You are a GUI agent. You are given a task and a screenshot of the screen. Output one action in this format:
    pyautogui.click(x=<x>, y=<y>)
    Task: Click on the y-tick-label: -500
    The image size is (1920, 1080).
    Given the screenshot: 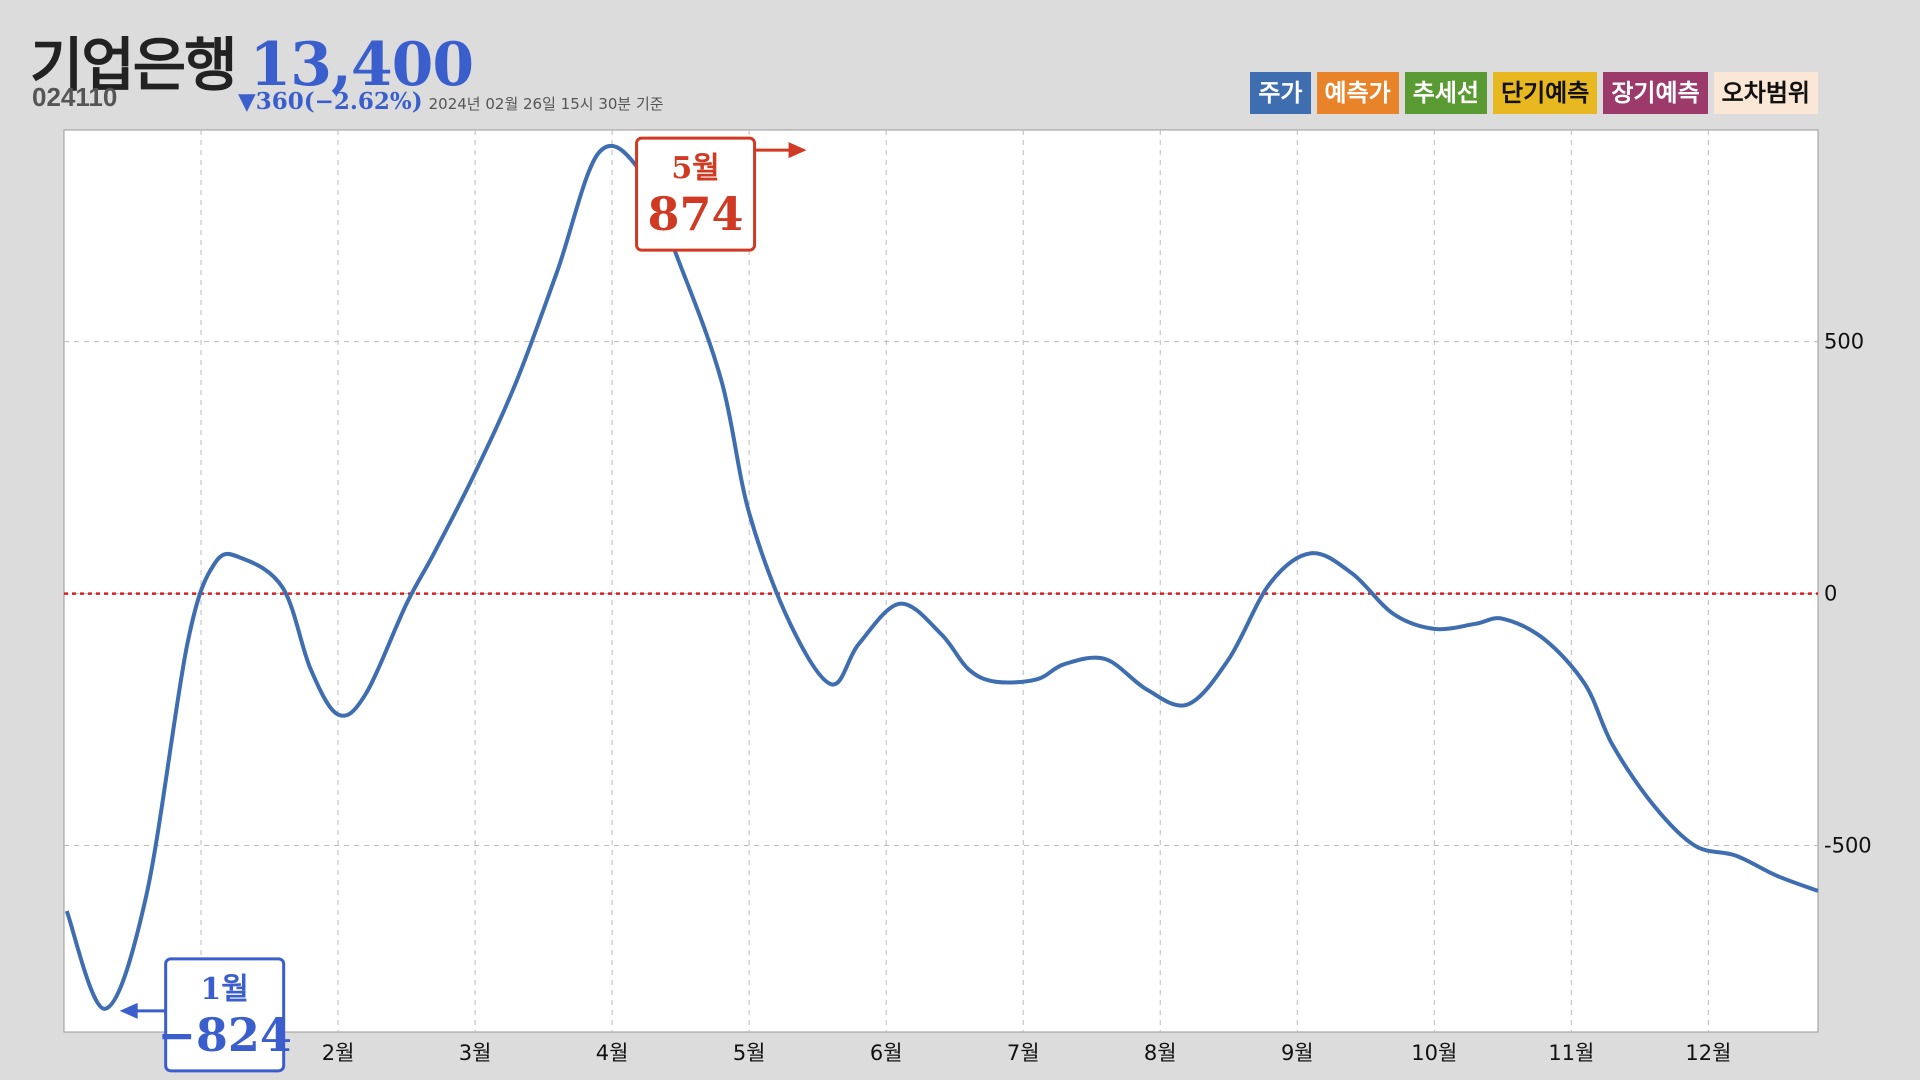 What is the action you would take?
    pyautogui.click(x=1848, y=846)
    